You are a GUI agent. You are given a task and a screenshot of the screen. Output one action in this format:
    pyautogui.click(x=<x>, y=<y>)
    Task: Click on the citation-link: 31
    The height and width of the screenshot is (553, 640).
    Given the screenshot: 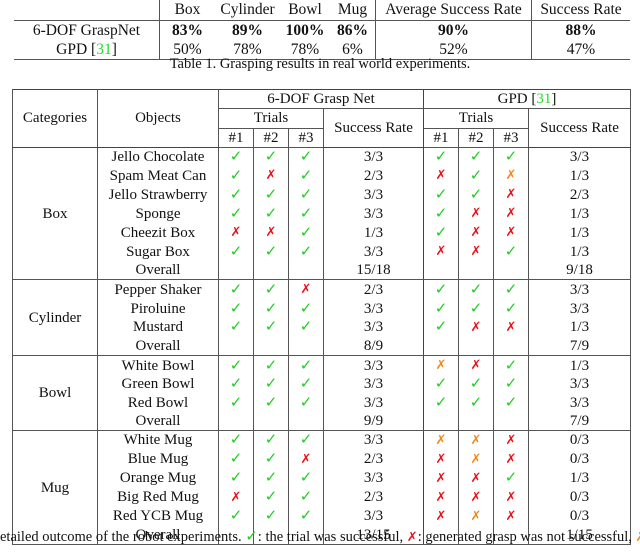 What is the action you would take?
    pyautogui.click(x=543, y=99)
    